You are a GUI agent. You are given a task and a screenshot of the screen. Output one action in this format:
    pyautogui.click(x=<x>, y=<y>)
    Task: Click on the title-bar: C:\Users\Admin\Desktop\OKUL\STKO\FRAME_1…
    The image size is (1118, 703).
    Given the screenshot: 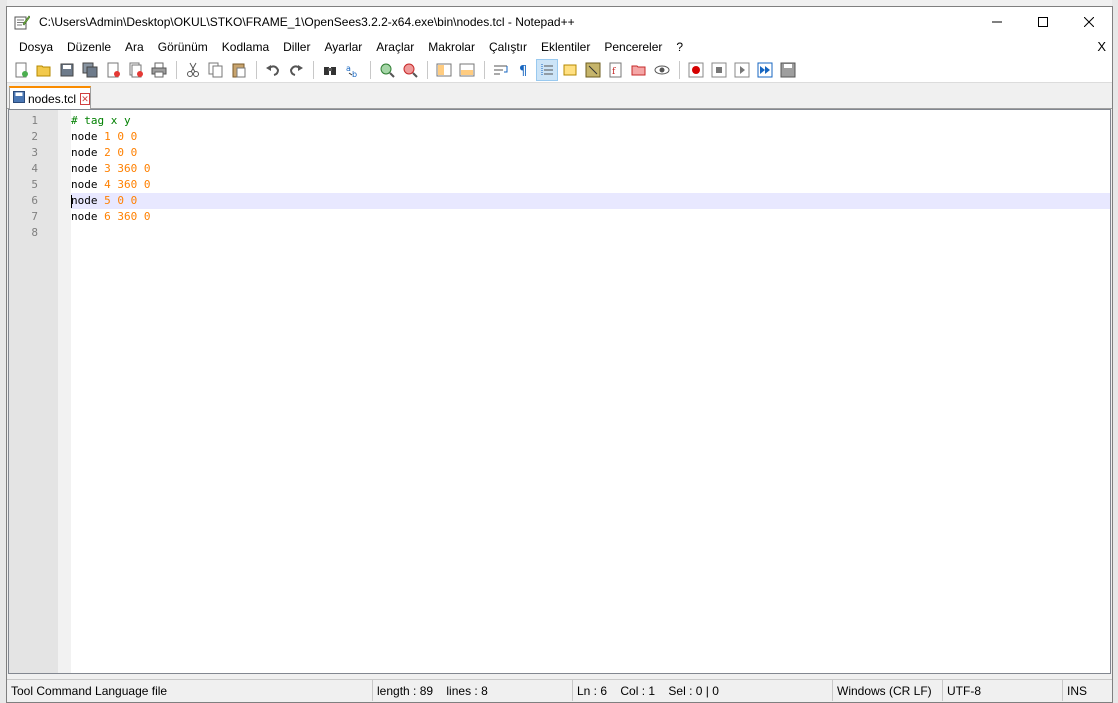 What is the action you would take?
    pyautogui.click(x=559, y=22)
    